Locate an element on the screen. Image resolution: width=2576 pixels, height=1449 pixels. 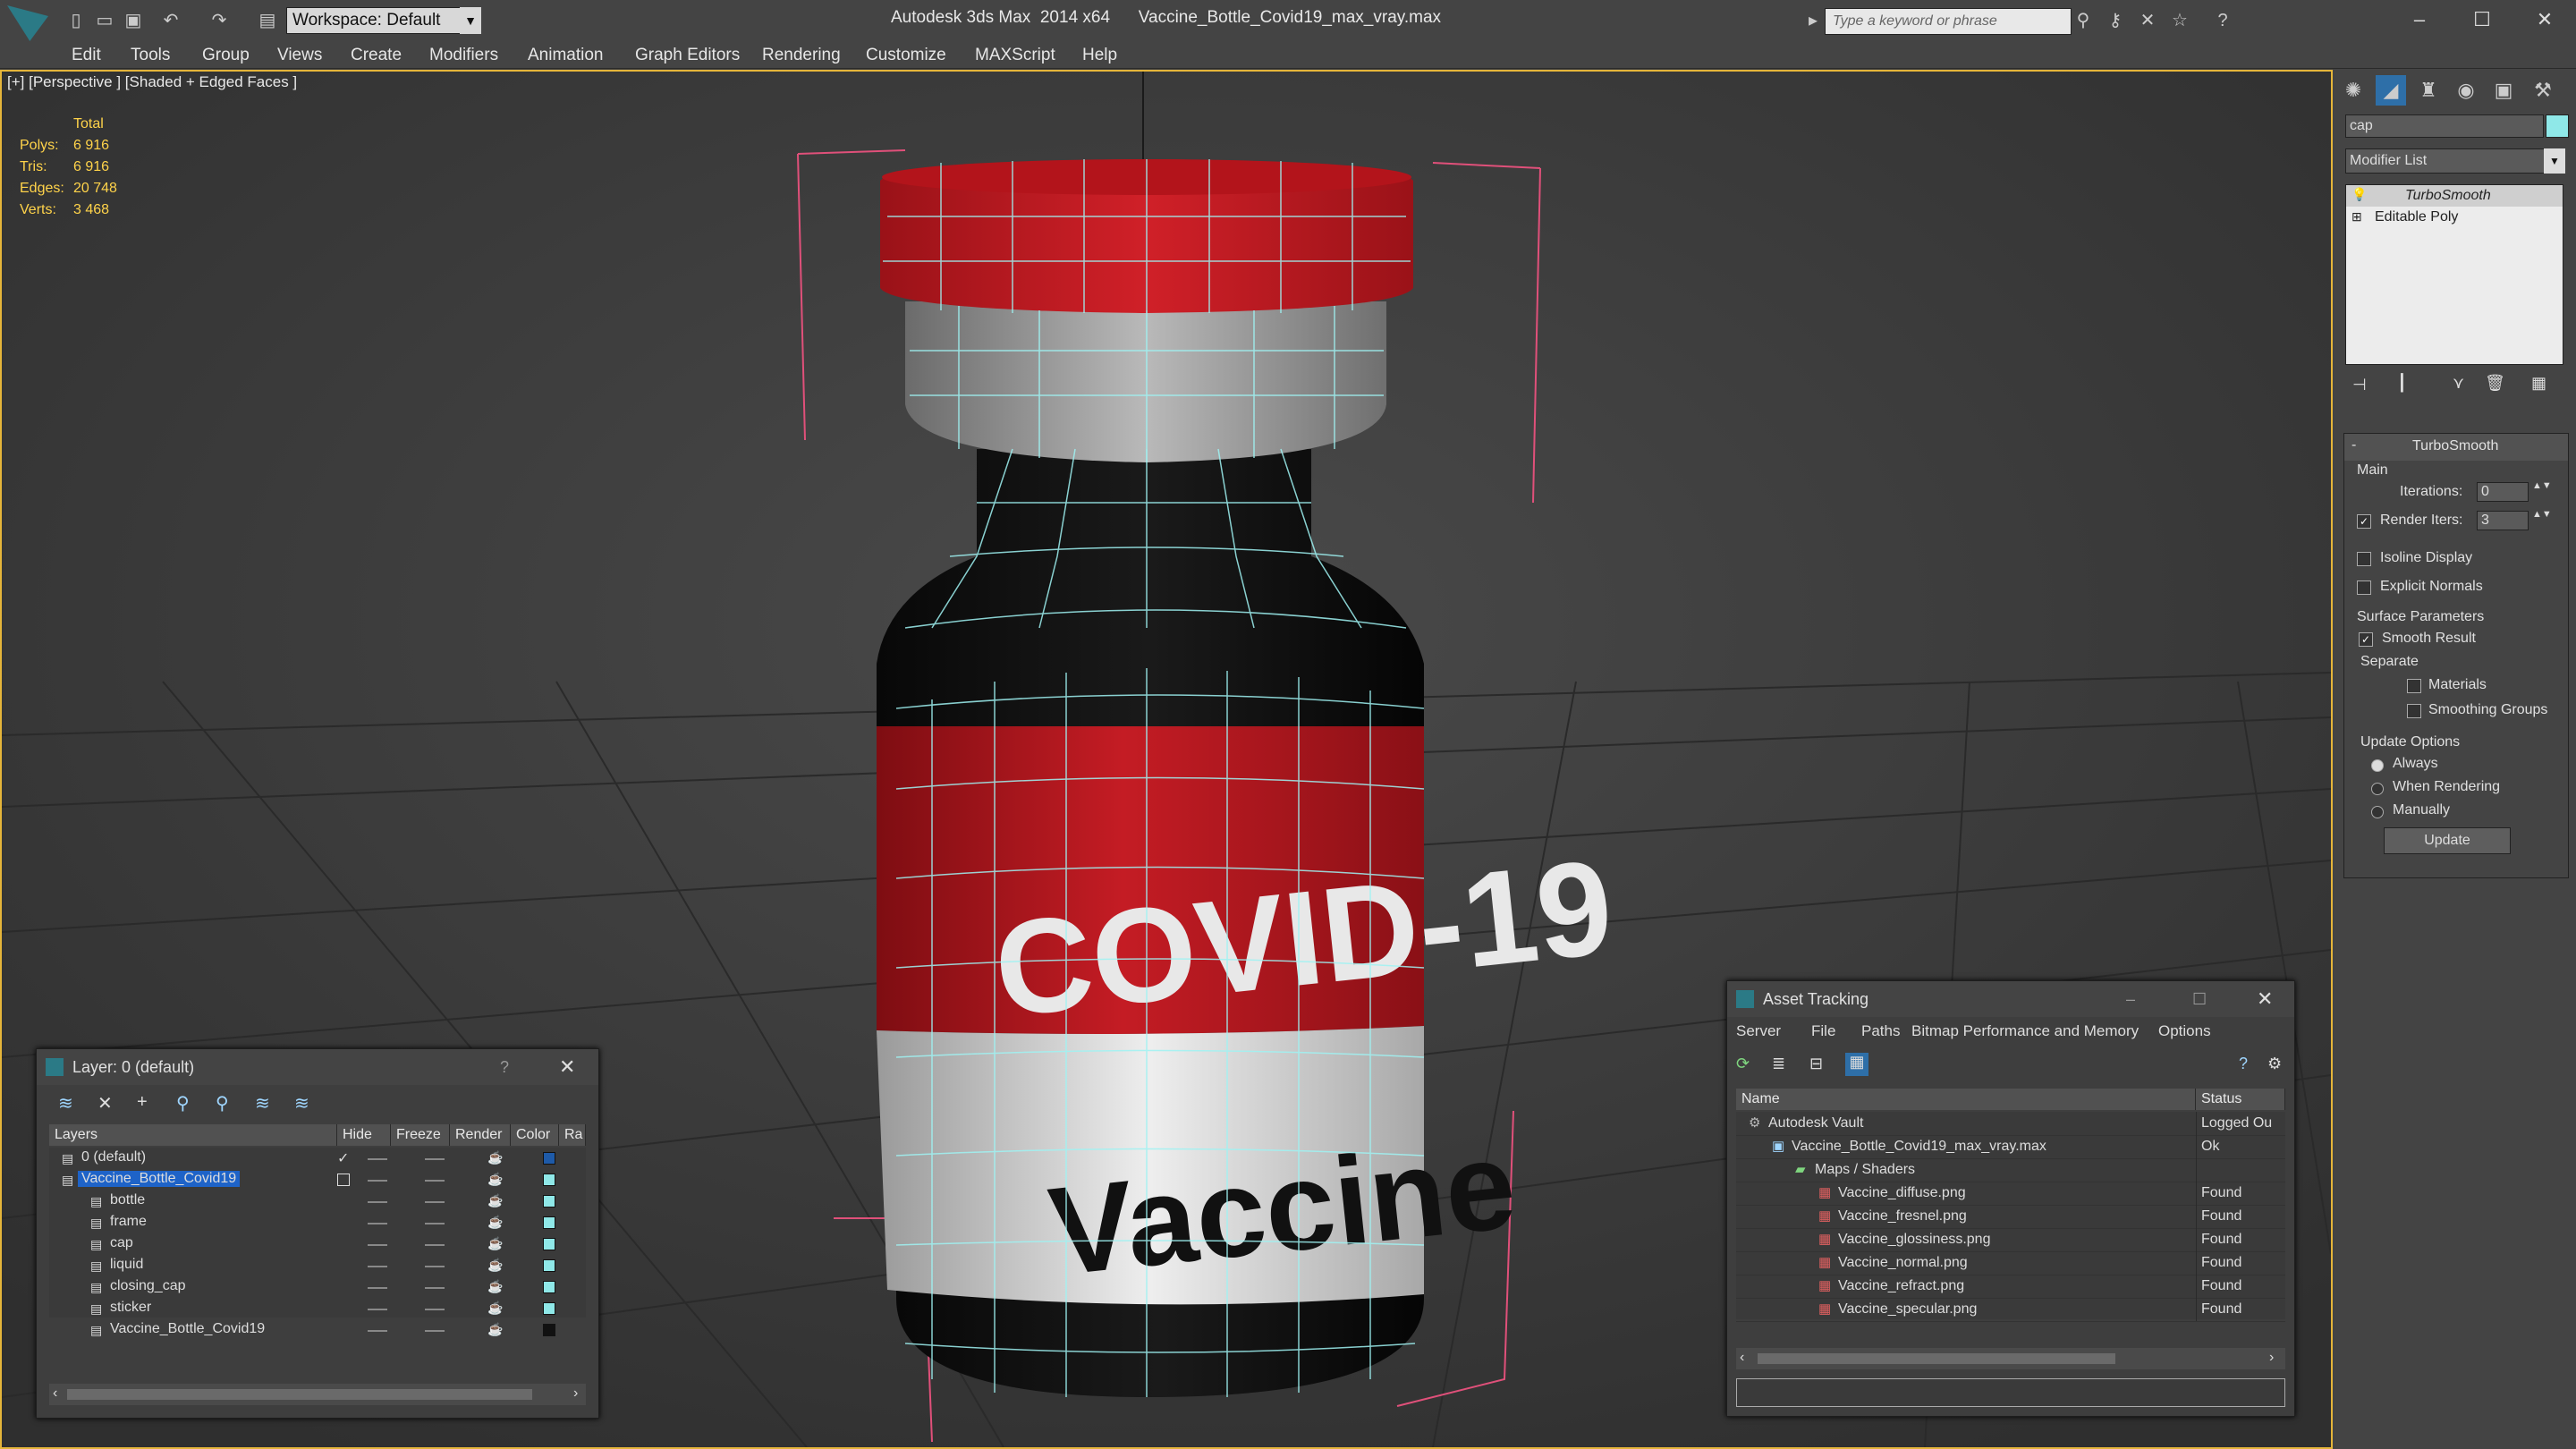
current-layer-box-icon is located at coordinates (343, 1180).